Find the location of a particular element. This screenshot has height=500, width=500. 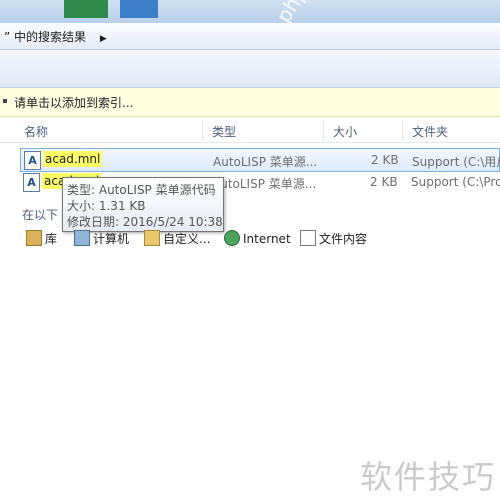

tooltip-type: 类型: AutoLISP 菜单源代码 is located at coordinates (141, 190).